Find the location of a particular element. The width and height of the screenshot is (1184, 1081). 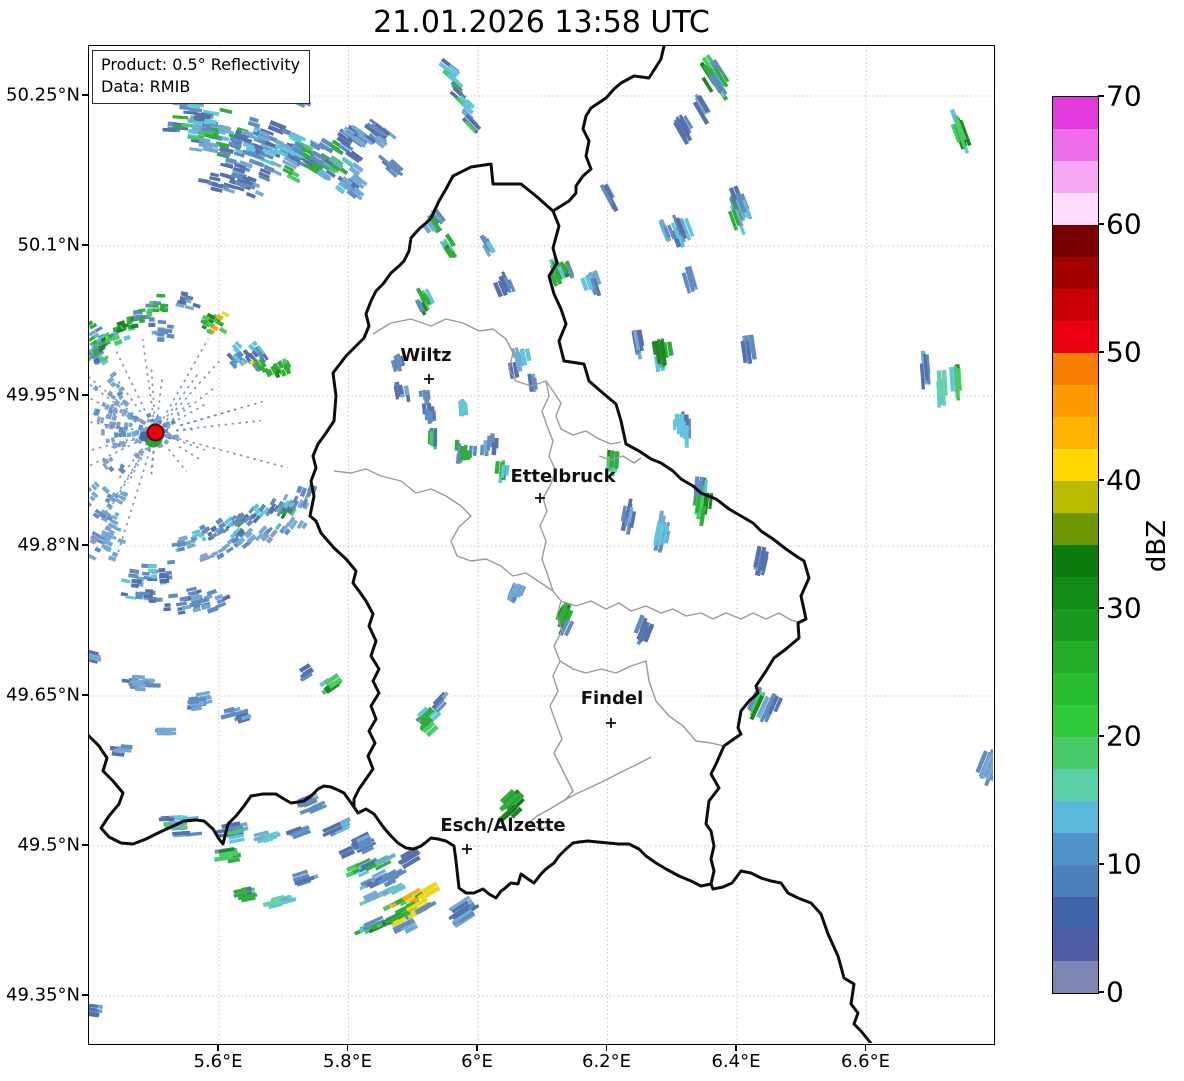

colorbar-tick-label: 10 is located at coordinates (1124, 864).